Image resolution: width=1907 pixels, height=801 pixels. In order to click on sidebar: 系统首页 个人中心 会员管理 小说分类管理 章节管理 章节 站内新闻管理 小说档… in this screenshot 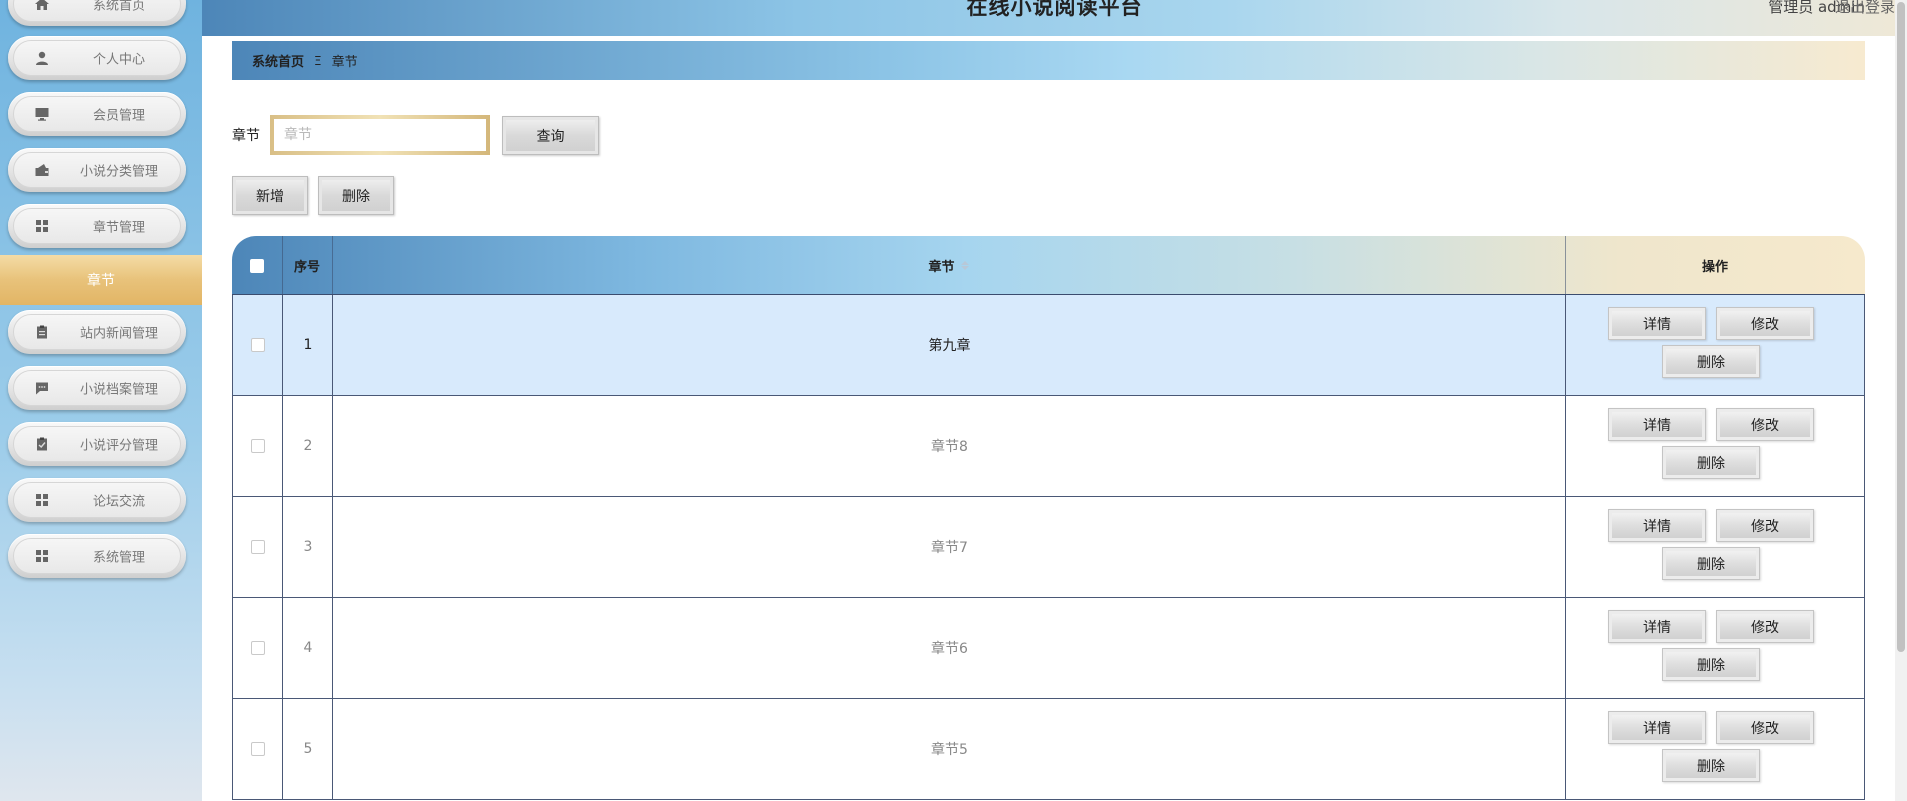, I will do `click(101, 400)`.